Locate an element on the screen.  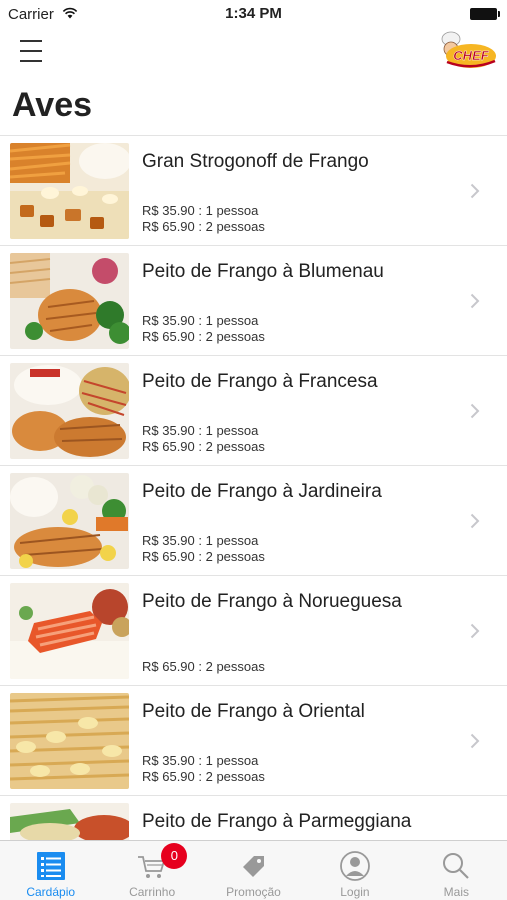
navigation-bar: CHEF is located at coordinates (253, 53).